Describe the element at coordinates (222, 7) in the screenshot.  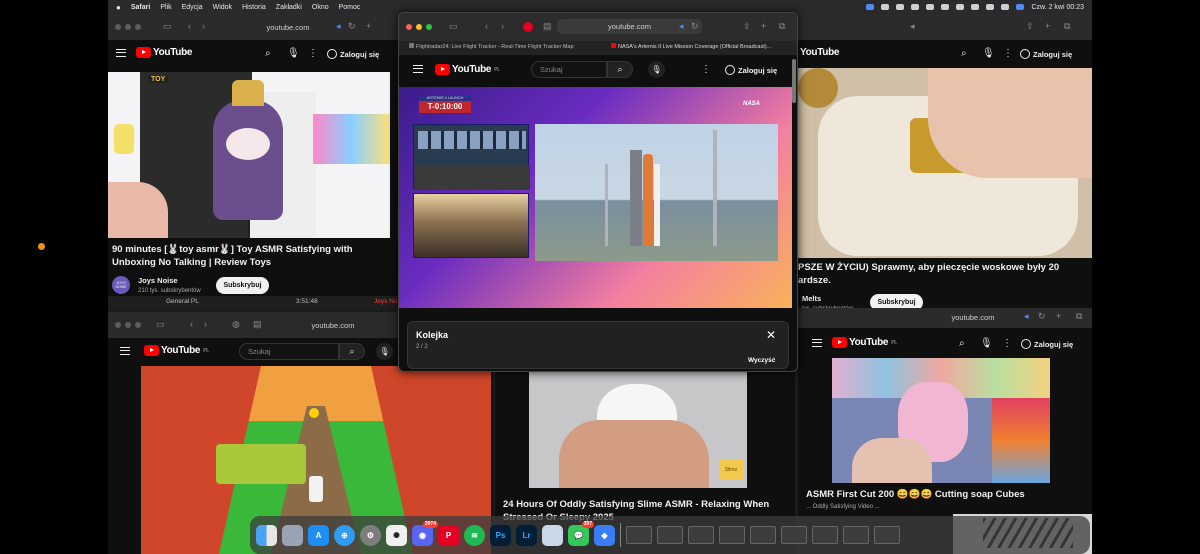
I see `menu-view: Widok` at that location.